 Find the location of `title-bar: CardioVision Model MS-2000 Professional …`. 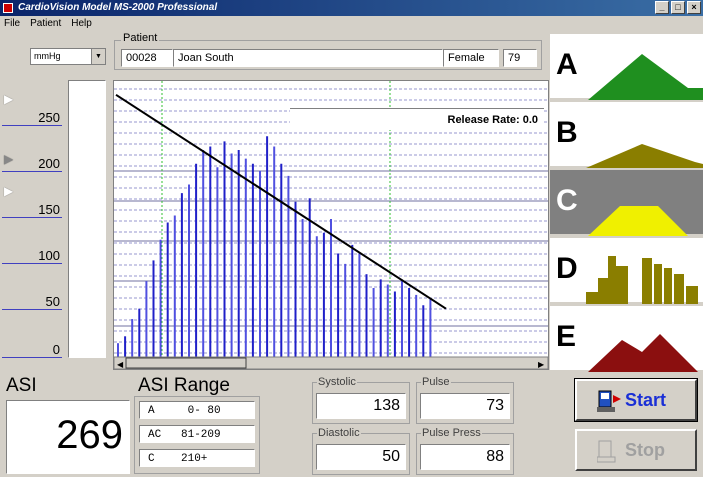

title-bar: CardioVision Model MS-2000 Professional … is located at coordinates (351, 8).